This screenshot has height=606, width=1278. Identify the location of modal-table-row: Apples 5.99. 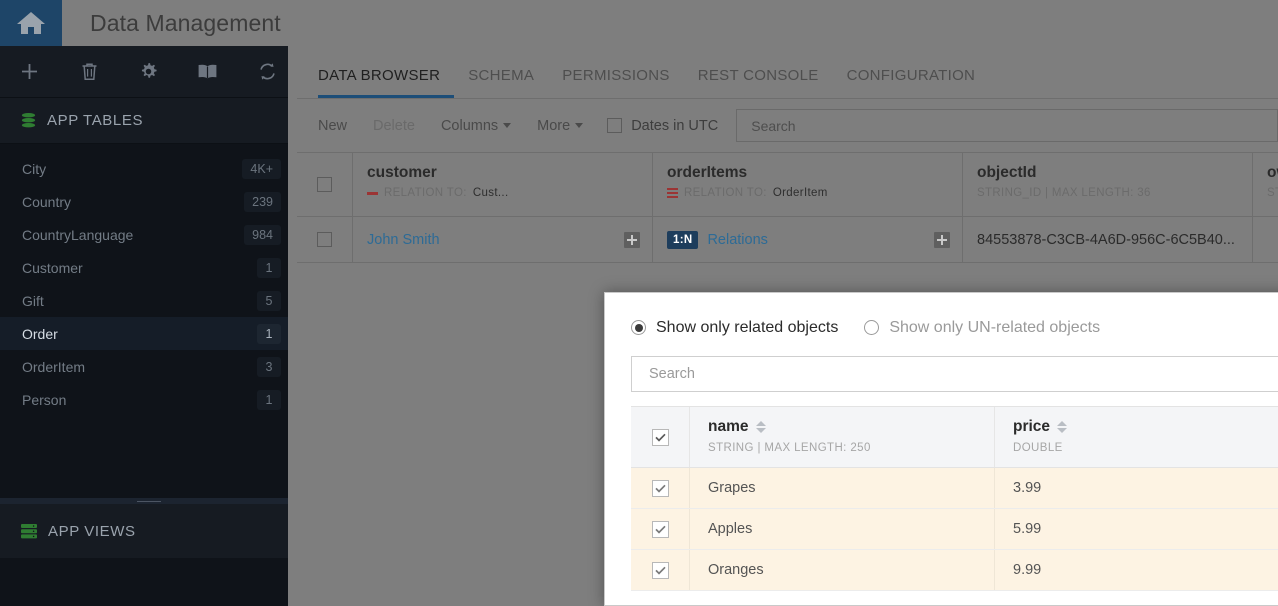
(954, 529).